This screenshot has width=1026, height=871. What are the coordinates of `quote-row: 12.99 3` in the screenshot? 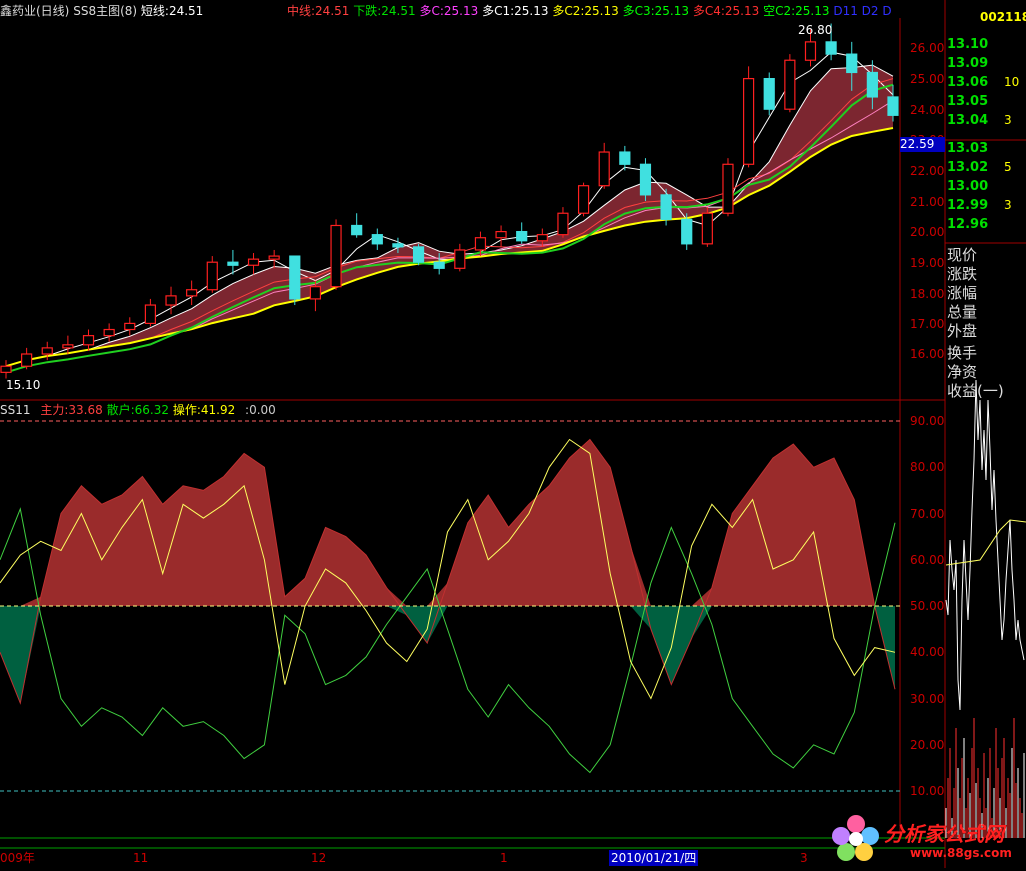 It's located at (979, 205).